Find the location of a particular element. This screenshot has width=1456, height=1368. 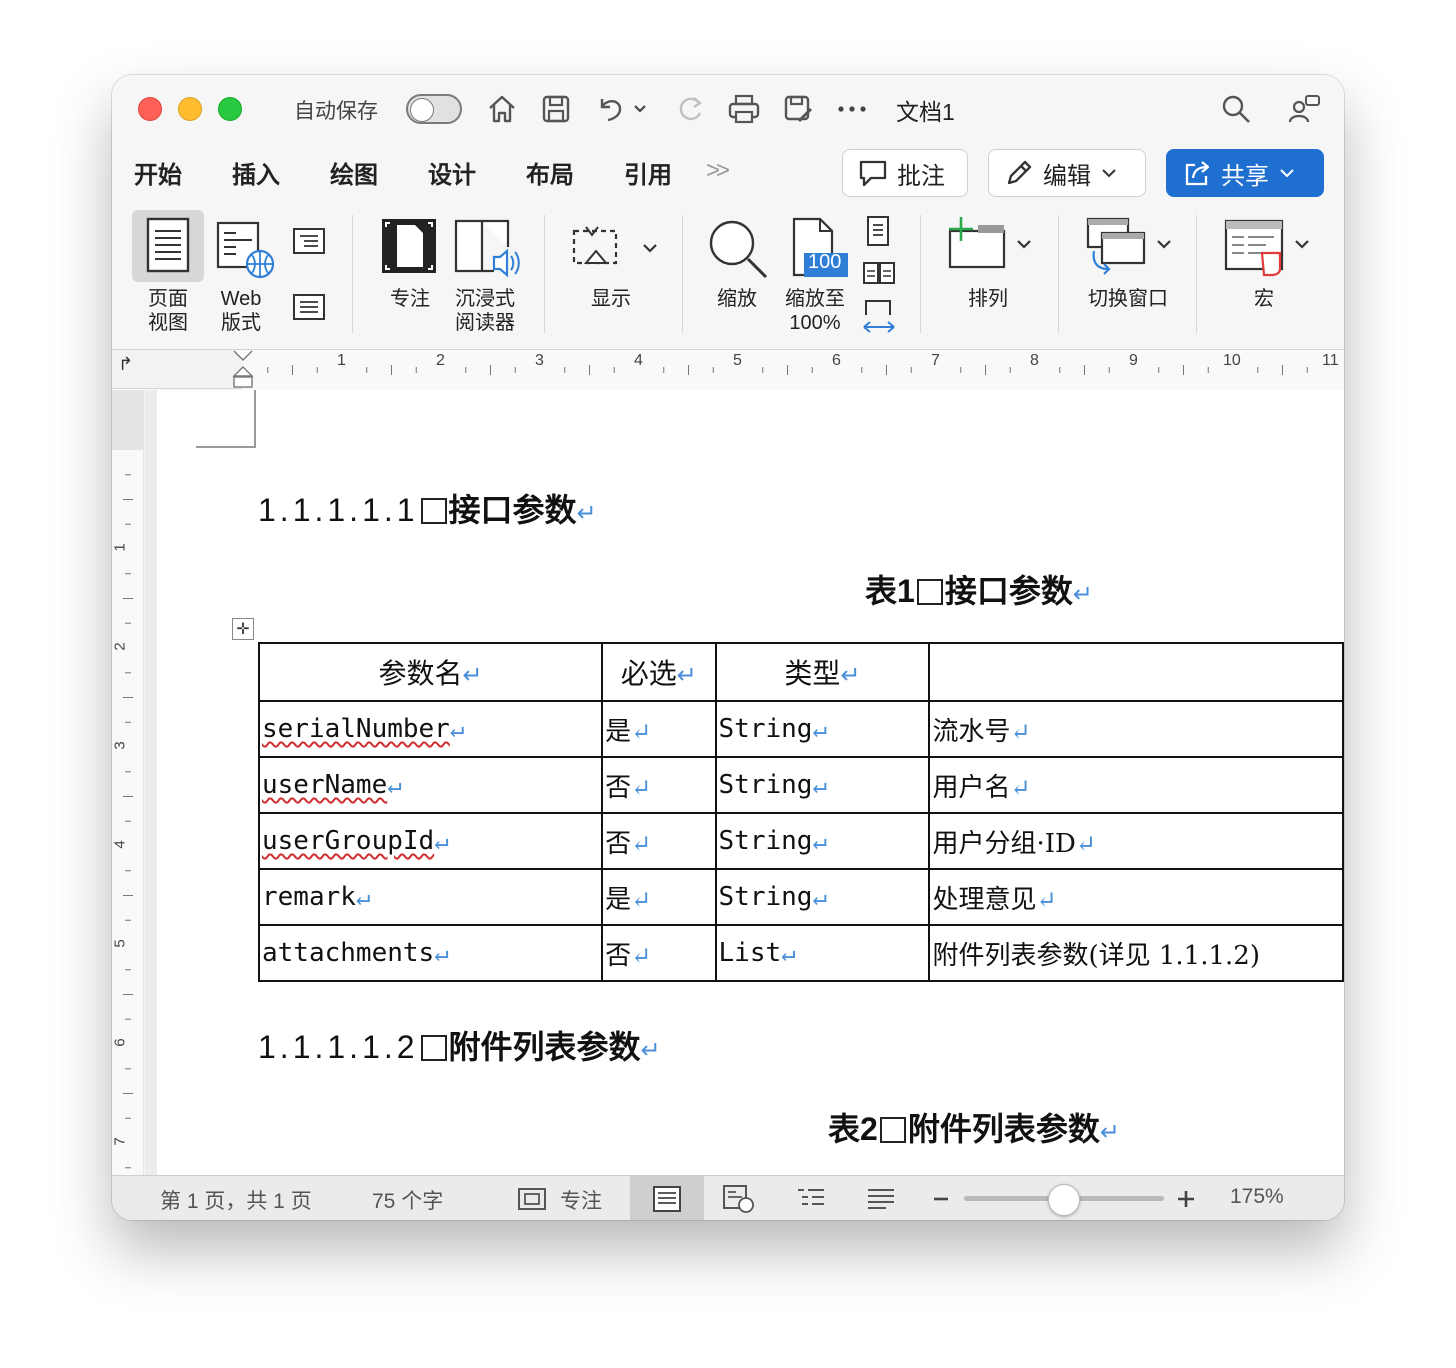

param-name-cell: userName↵ is located at coordinates (430, 785).